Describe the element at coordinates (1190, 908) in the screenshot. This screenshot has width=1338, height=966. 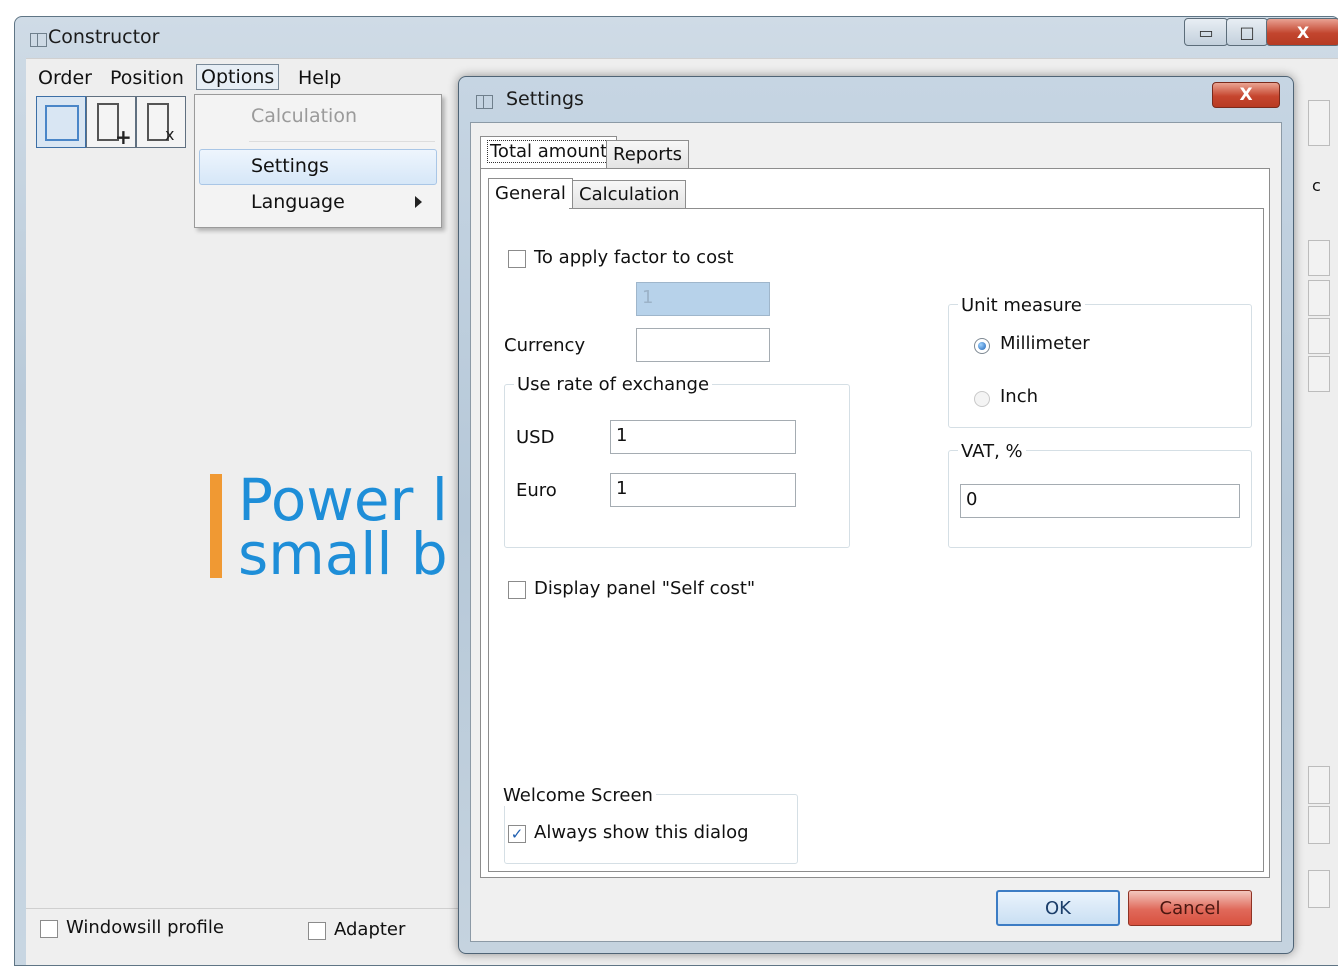
I see `cancel-button: Cancel` at that location.